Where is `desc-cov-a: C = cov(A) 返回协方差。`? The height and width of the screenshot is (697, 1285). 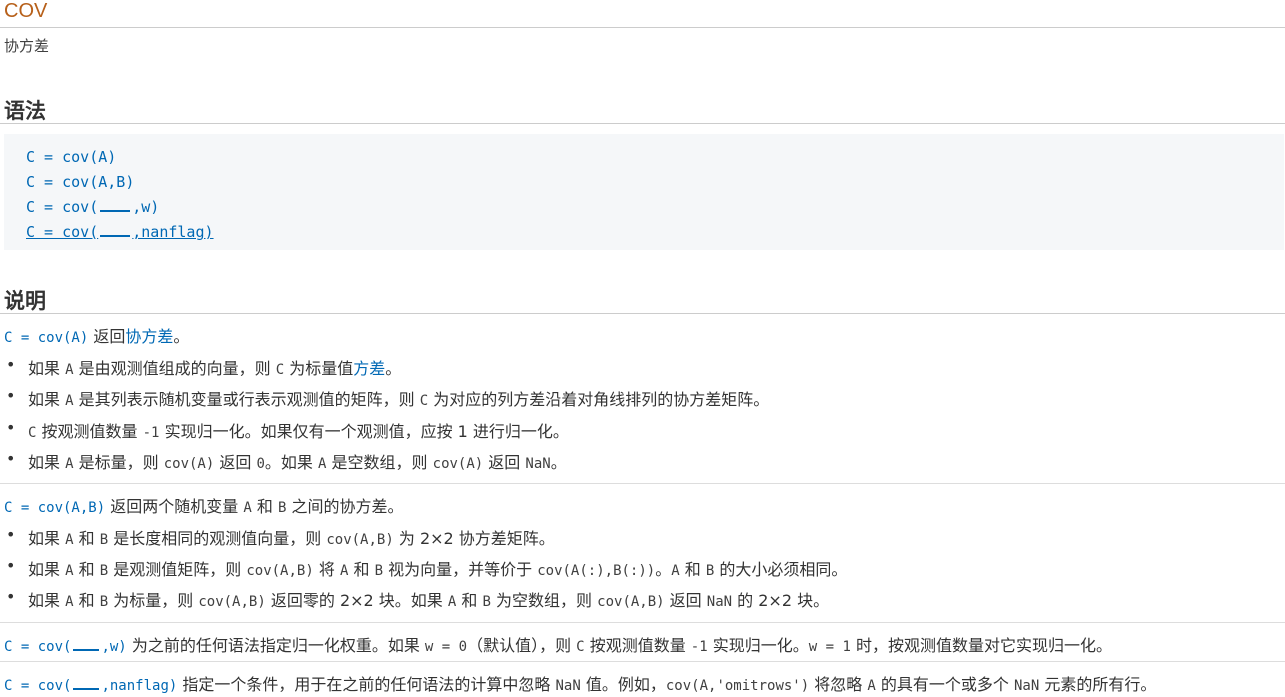
desc-cov-a: C = cov(A) 返回协方差。 is located at coordinates (97, 336).